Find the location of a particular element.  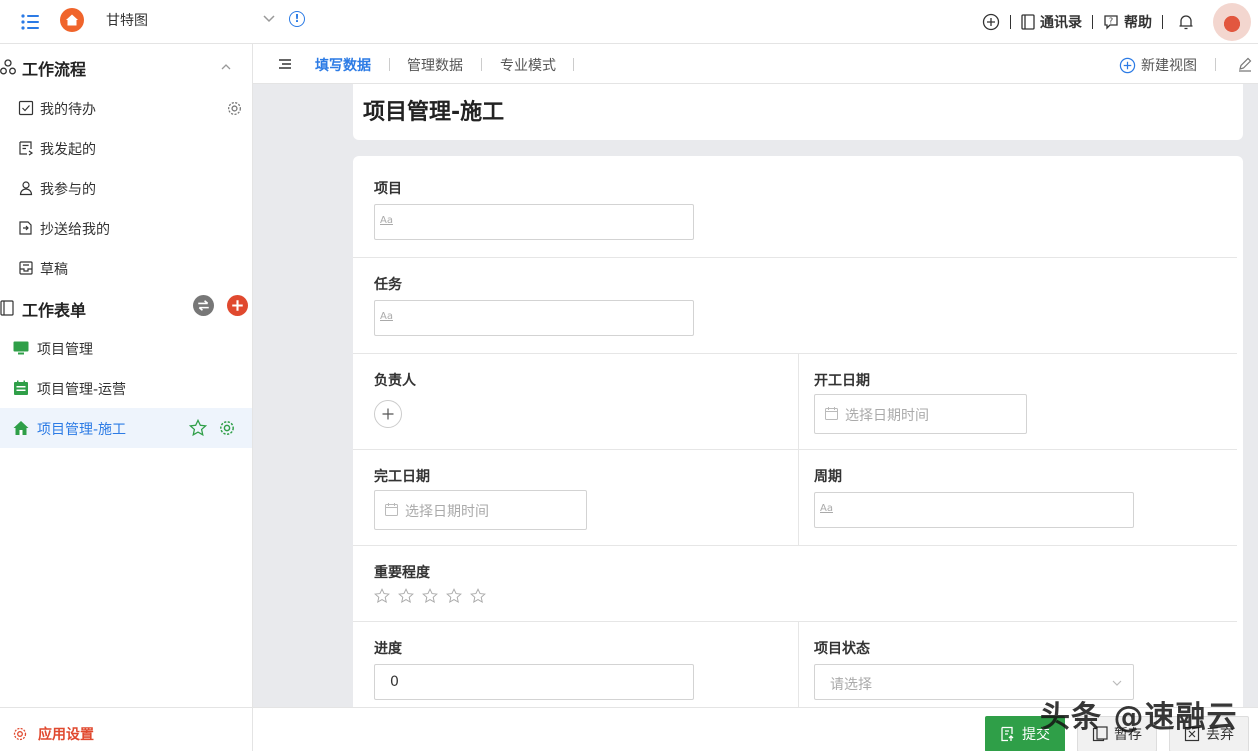

chevron-up-icon is located at coordinates (226, 67).